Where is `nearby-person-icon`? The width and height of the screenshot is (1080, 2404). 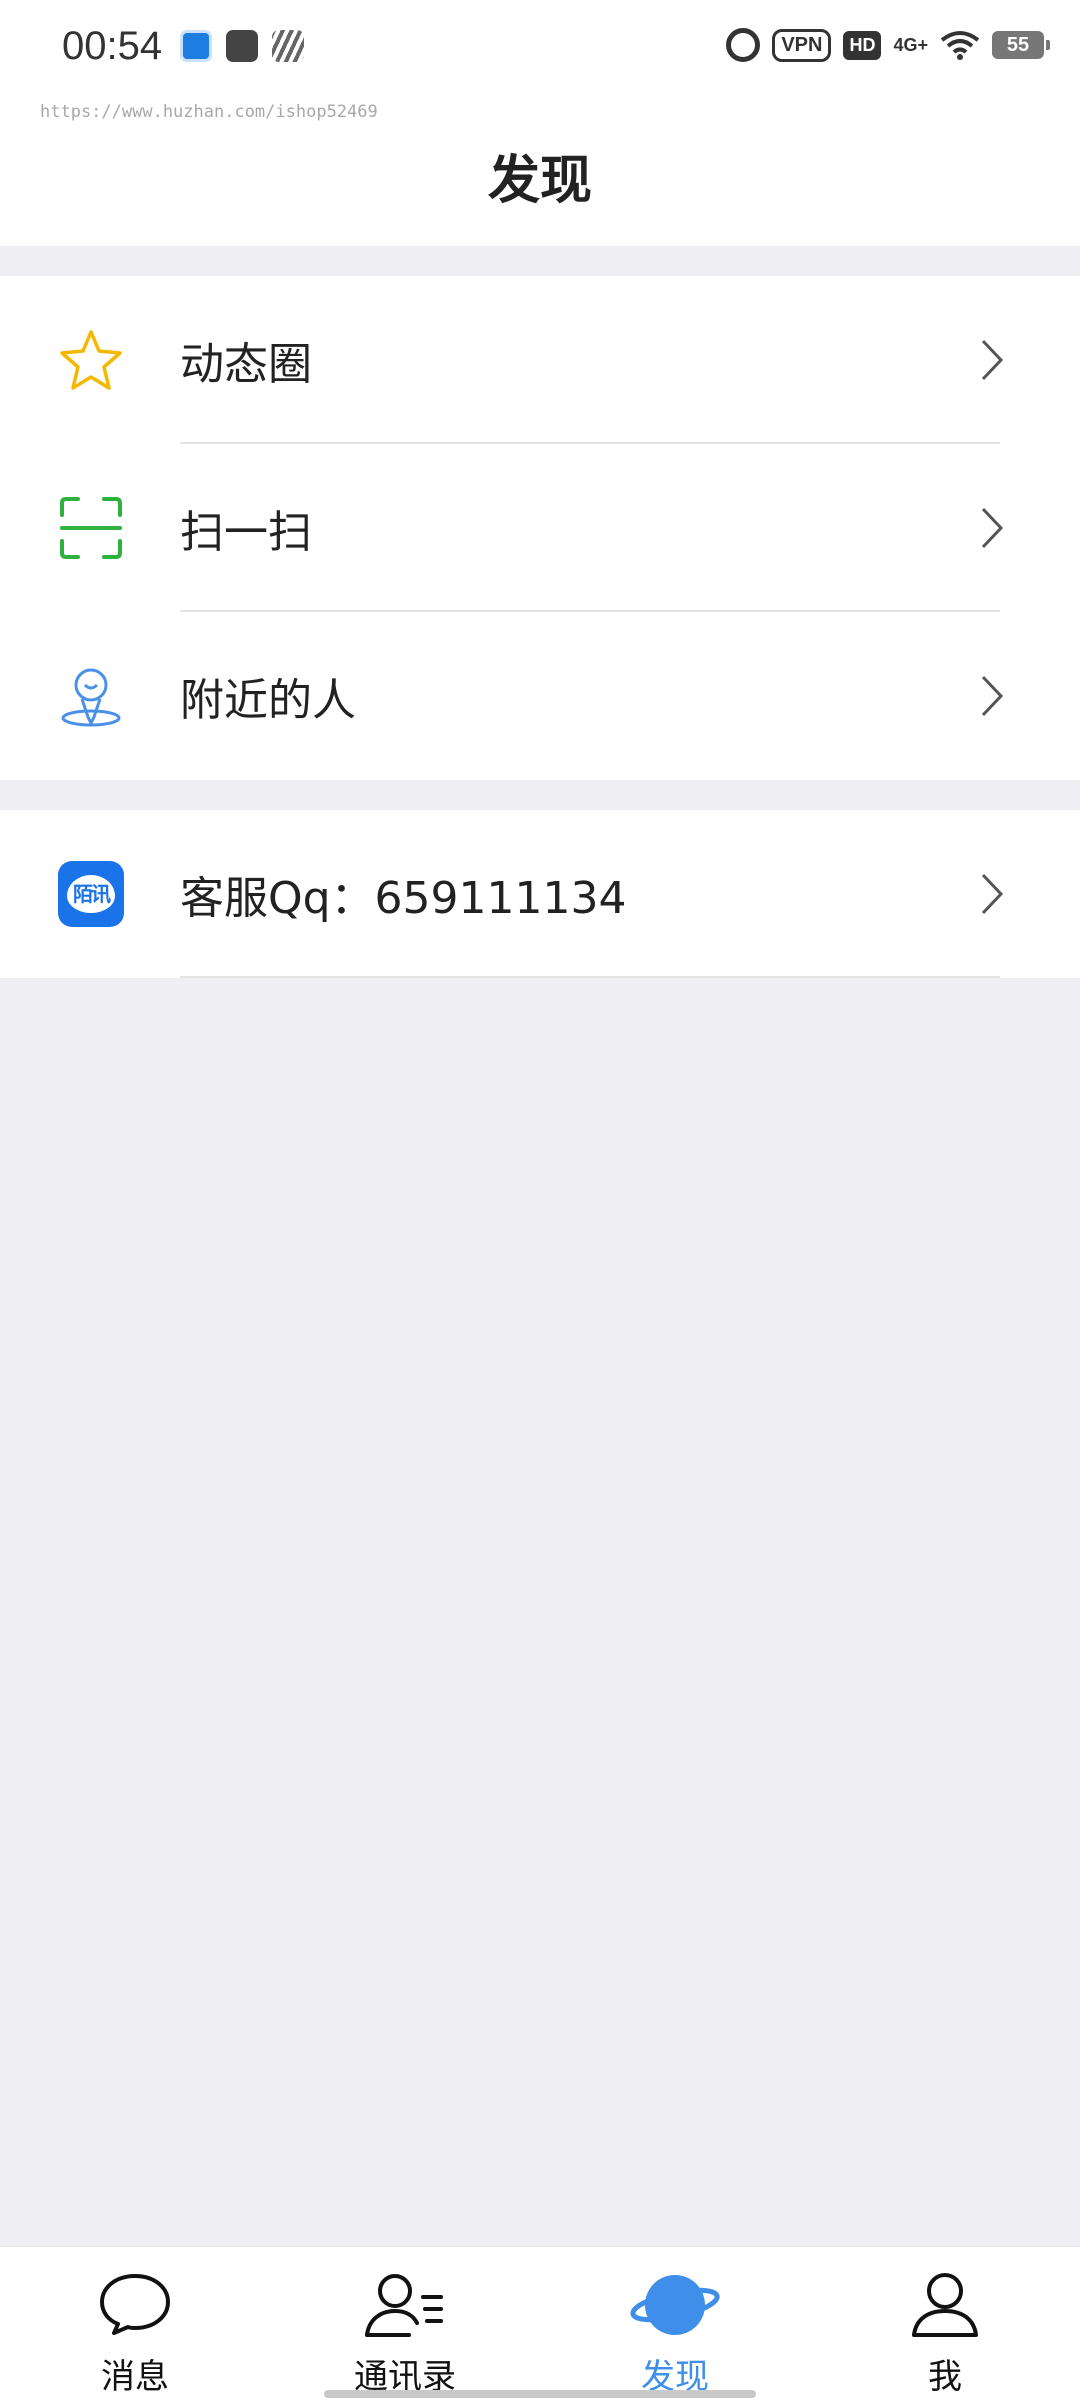
nearby-person-icon is located at coordinates (91, 697).